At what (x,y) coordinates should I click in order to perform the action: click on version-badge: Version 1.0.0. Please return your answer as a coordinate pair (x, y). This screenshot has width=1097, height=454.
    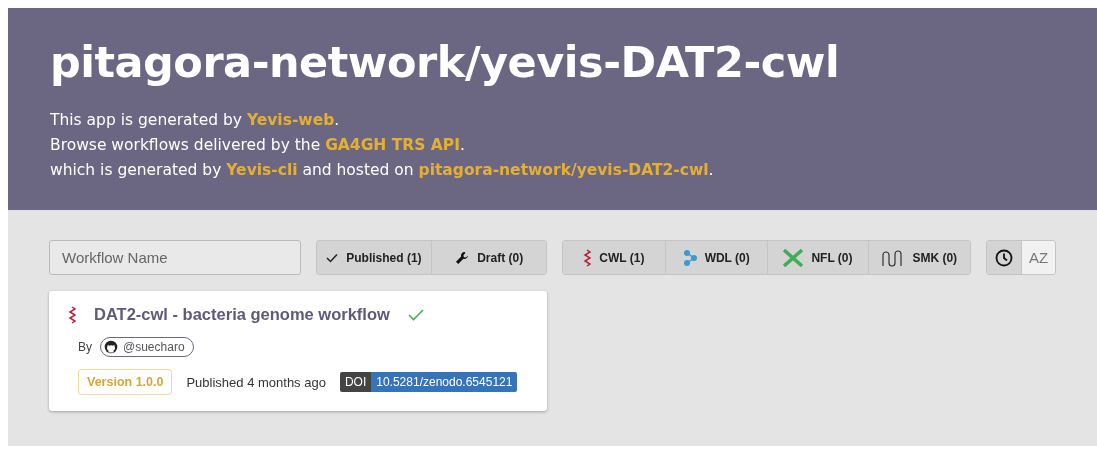
    Looking at the image, I should click on (125, 382).